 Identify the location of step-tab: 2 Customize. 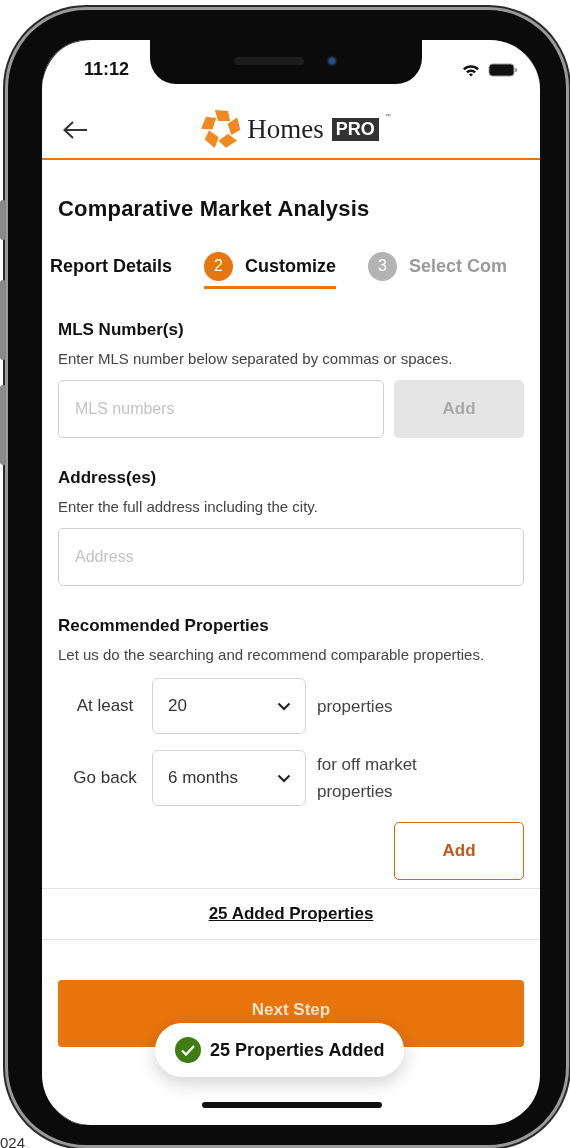
(270, 267).